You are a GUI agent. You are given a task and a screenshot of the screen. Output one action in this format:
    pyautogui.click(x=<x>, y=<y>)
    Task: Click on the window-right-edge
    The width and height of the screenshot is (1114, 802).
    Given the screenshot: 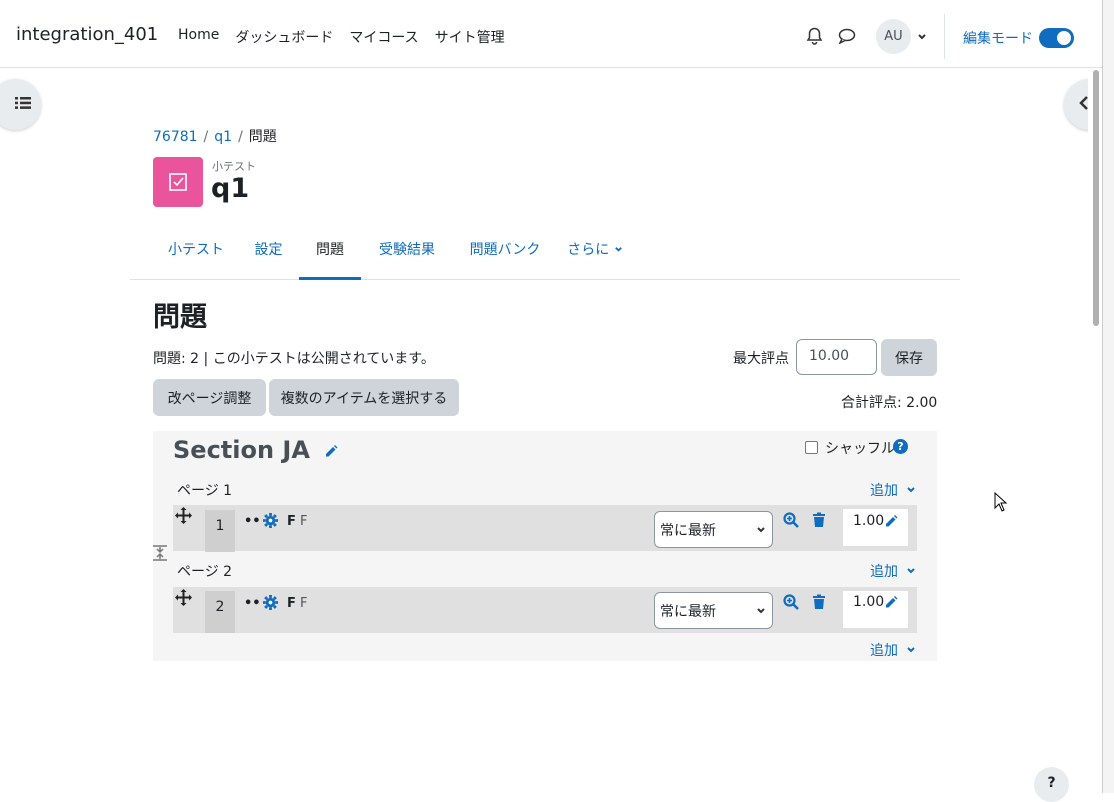 What is the action you would take?
    pyautogui.click(x=1108, y=396)
    